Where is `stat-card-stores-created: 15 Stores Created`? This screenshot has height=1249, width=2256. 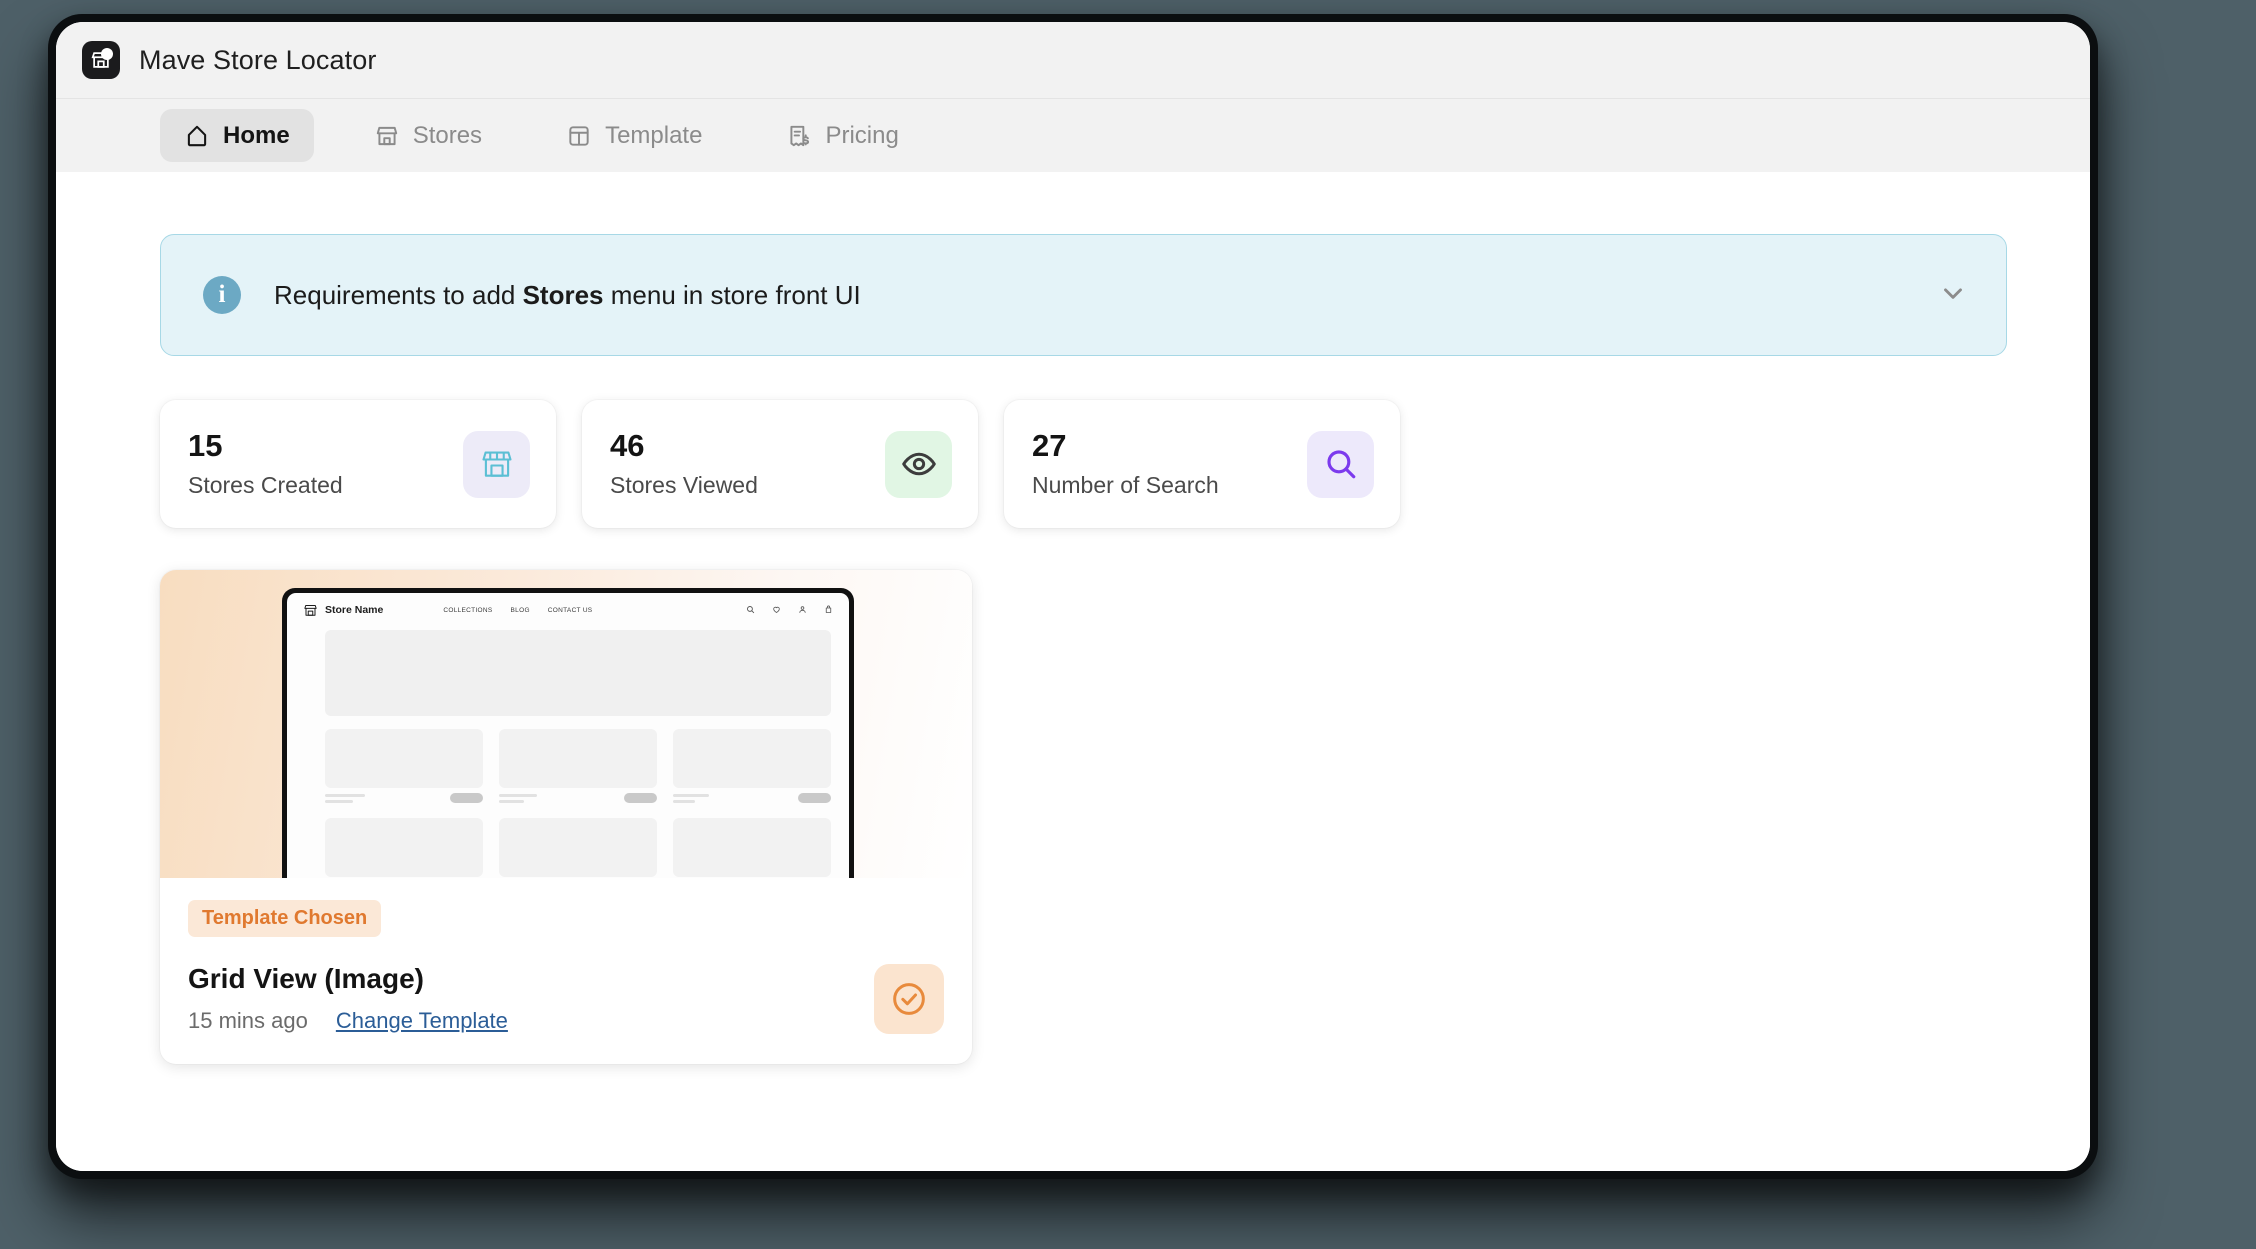
stat-card-stores-created: 15 Stores Created is located at coordinates (358, 464).